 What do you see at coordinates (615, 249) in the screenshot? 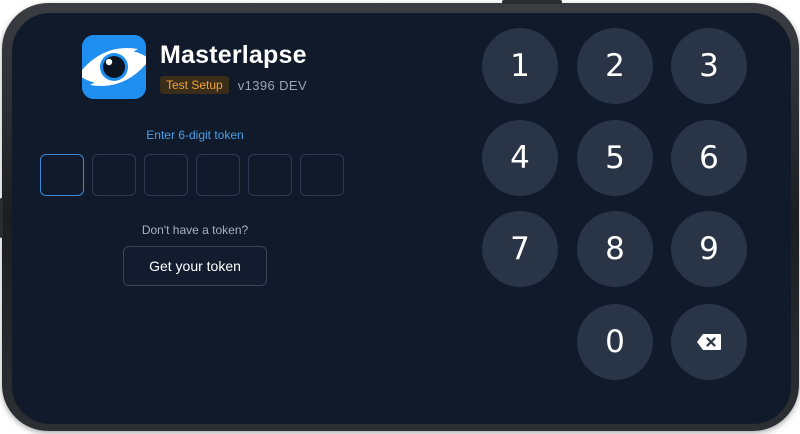
I see `keypad-key-8: 8` at bounding box center [615, 249].